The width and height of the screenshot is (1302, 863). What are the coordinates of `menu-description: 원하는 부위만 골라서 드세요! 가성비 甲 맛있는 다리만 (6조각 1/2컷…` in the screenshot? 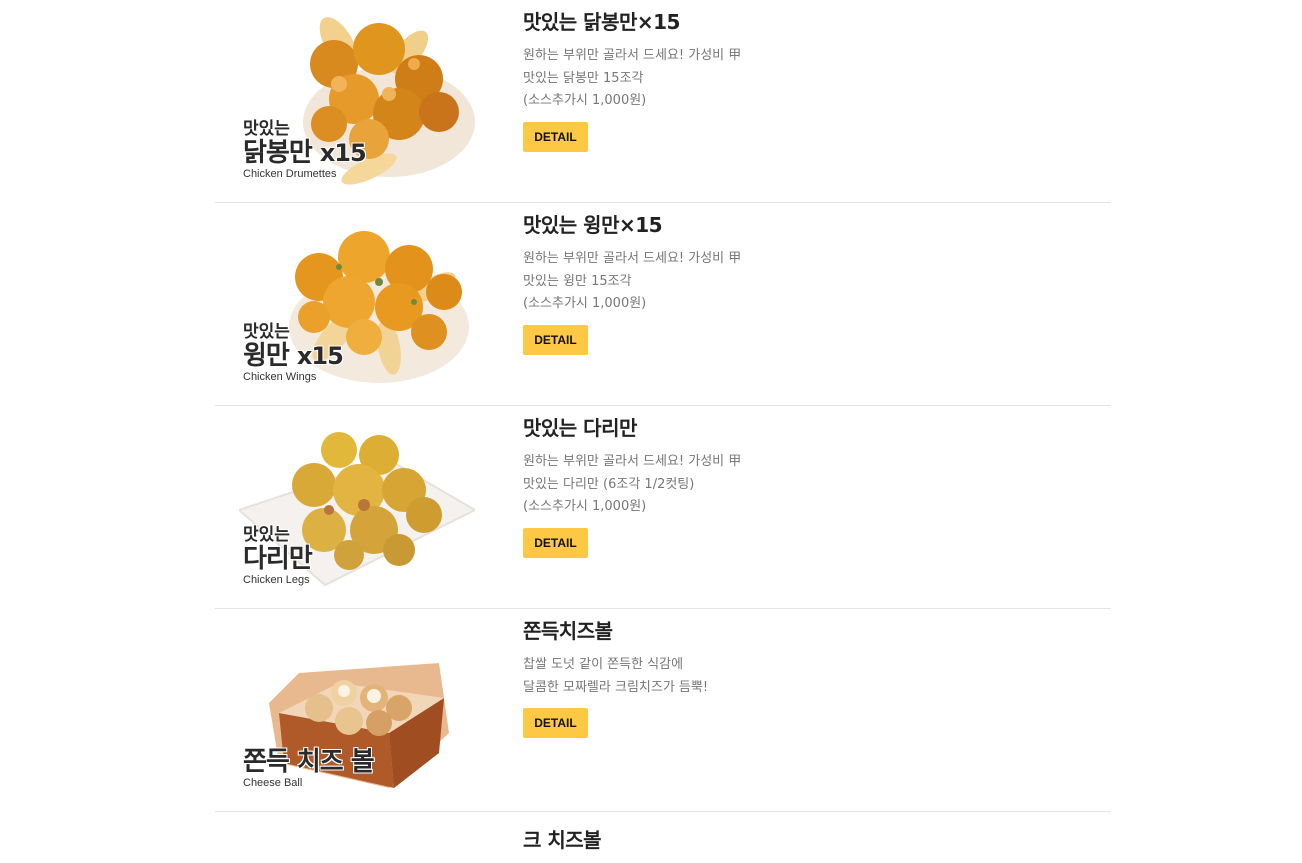 It's located at (803, 485).